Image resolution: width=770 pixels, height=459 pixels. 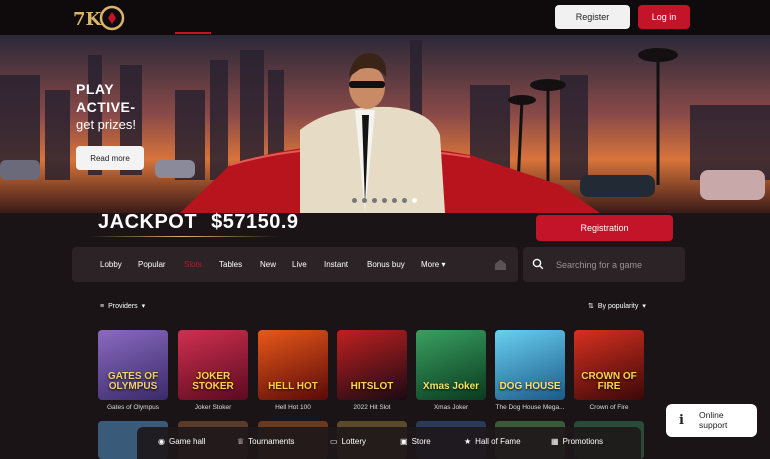 What do you see at coordinates (538, 264) in the screenshot?
I see `search-icon` at bounding box center [538, 264].